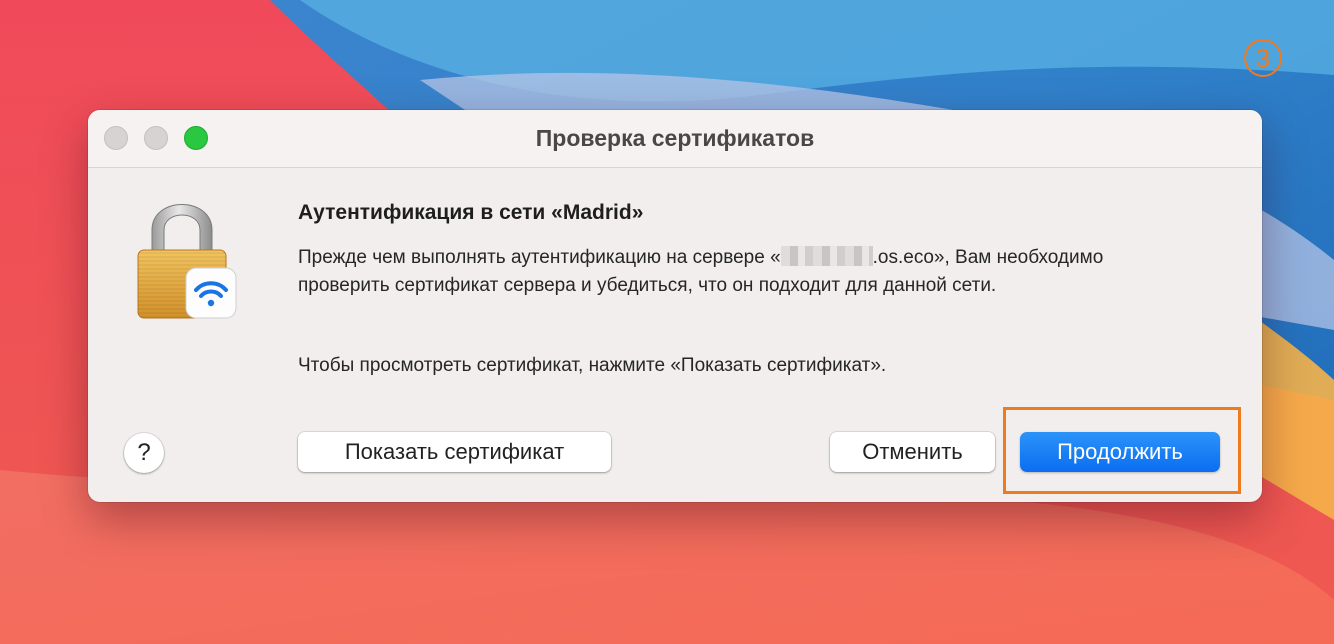 The width and height of the screenshot is (1334, 644). I want to click on cancel-button: Отменить, so click(912, 452).